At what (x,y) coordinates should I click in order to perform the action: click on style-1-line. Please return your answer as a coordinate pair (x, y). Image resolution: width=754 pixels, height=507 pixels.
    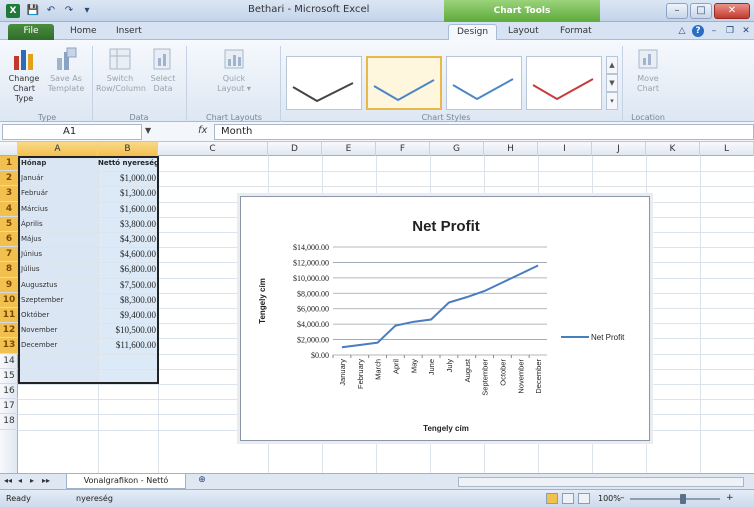
    Looking at the image, I should click on (323, 92).